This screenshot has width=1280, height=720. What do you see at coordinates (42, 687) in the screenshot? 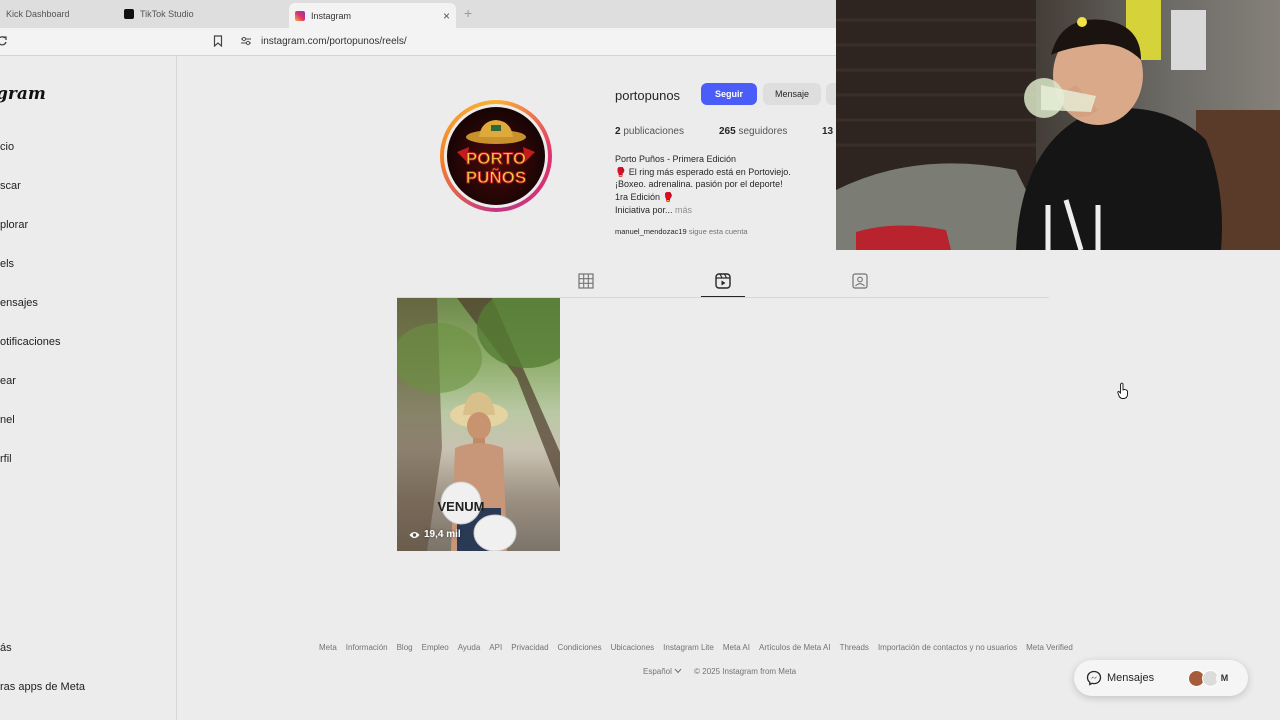
I see `sidebar-item-otras-apps: ras apps de Meta` at bounding box center [42, 687].